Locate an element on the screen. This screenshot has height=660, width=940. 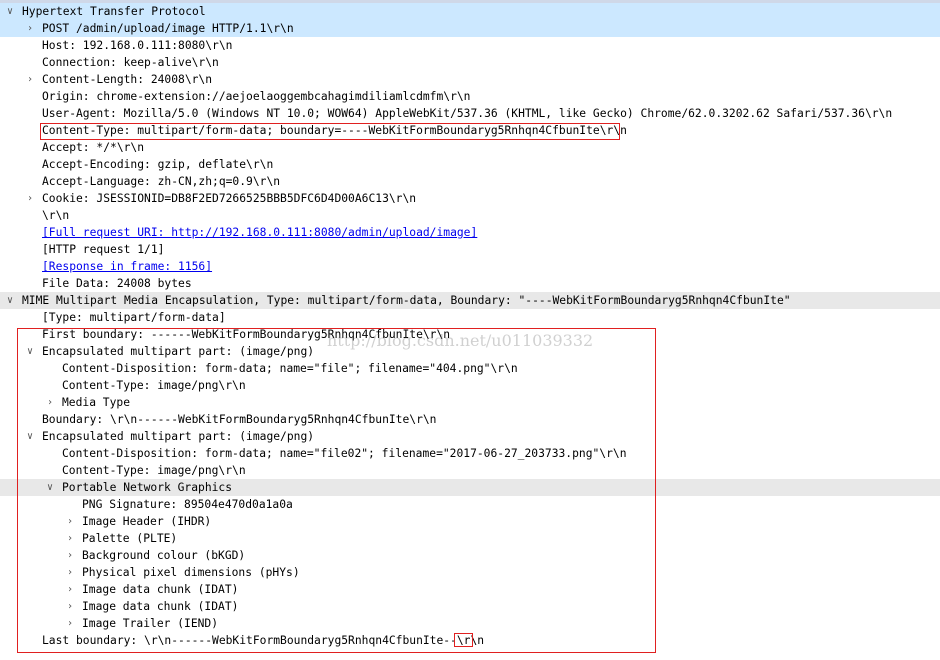
tree-row-label: Image Header (IHDR) is located at coordinates (147, 521).